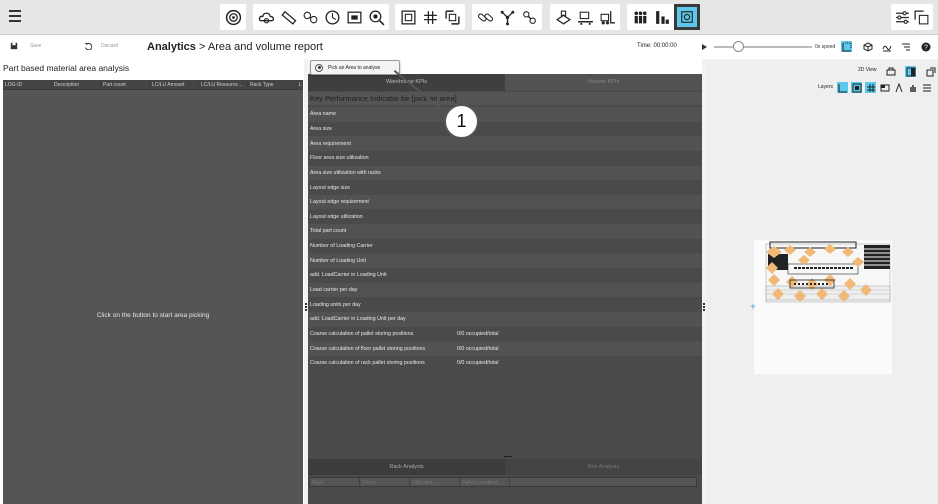 Image resolution: width=938 pixels, height=504 pixels. What do you see at coordinates (452, 17) in the screenshot?
I see `resize-icon` at bounding box center [452, 17].